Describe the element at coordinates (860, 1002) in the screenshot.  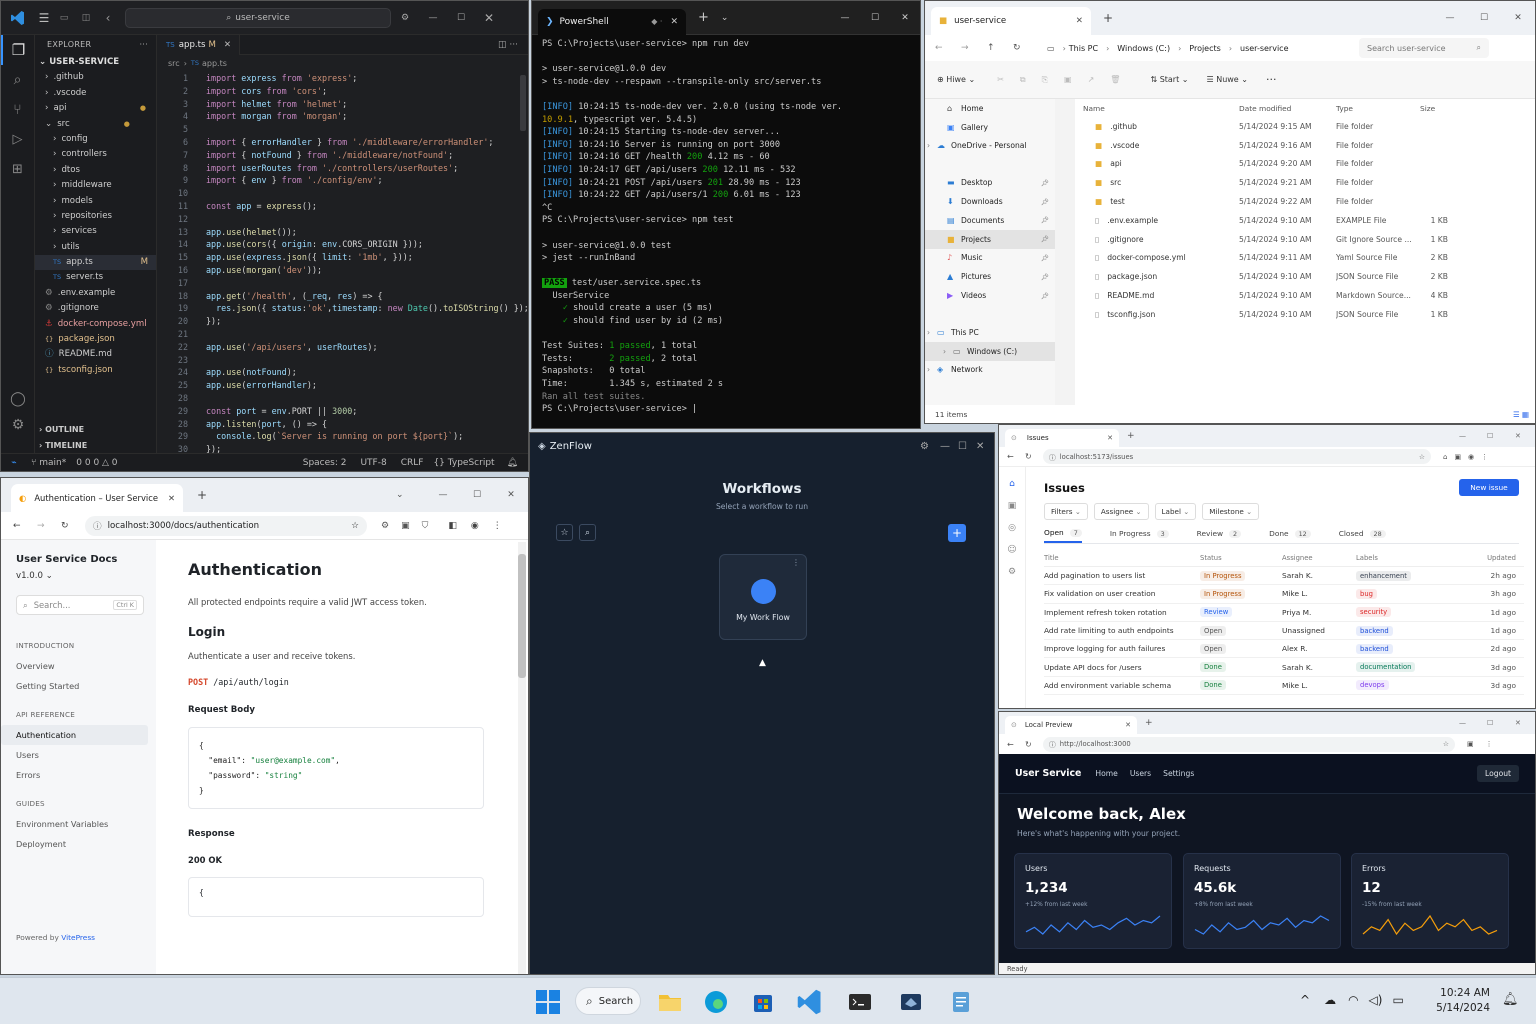
I see `terminal-taskbar-icon` at that location.